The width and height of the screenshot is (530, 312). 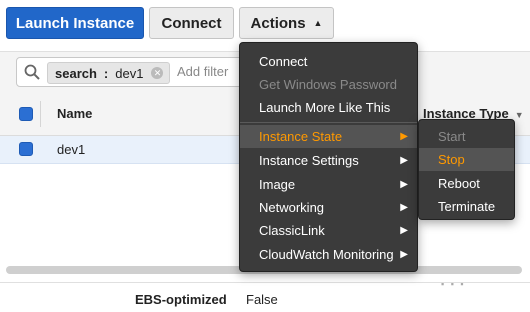 I want to click on row-name-cell: dev1, so click(x=71, y=149).